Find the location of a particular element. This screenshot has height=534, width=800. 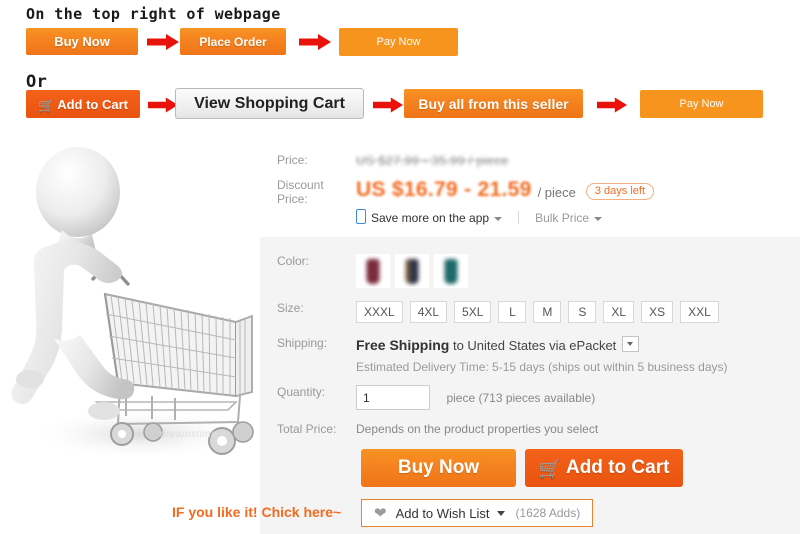

size-option: XL is located at coordinates (619, 312).